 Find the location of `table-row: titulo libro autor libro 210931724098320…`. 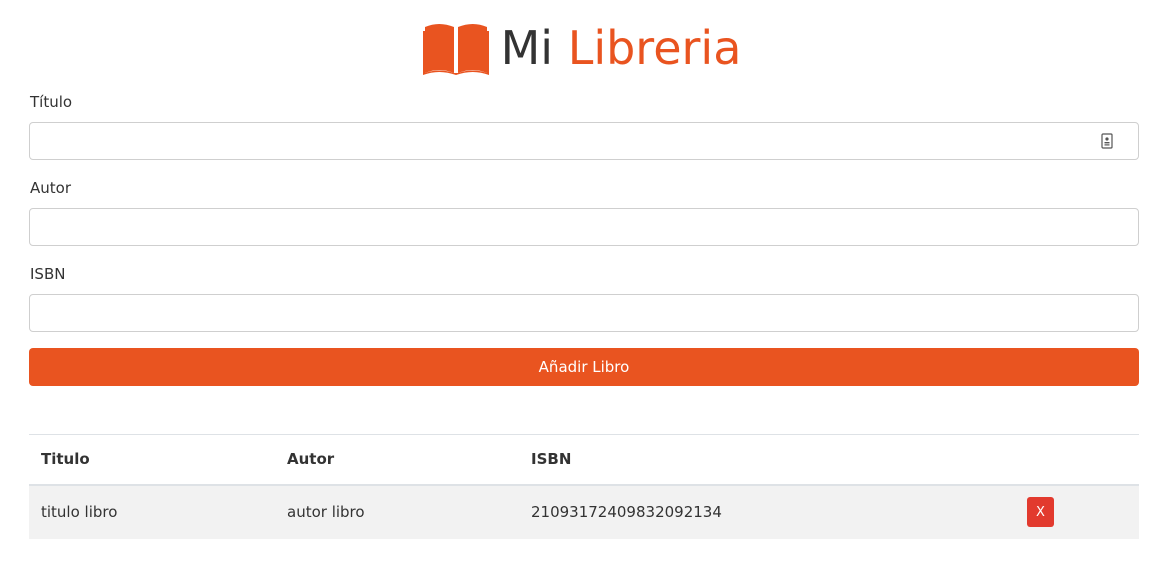

table-row: titulo libro autor libro 210931724098320… is located at coordinates (584, 511).